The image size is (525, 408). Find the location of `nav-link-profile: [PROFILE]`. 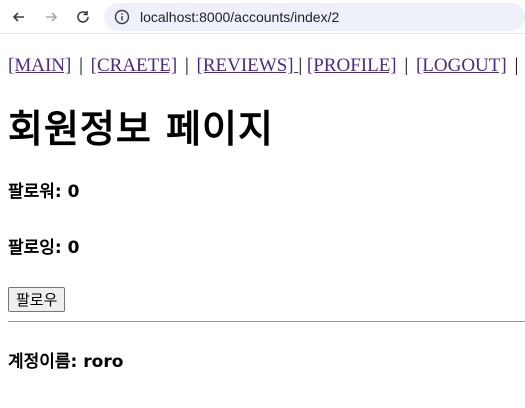

nav-link-profile: [PROFILE] is located at coordinates (352, 65).